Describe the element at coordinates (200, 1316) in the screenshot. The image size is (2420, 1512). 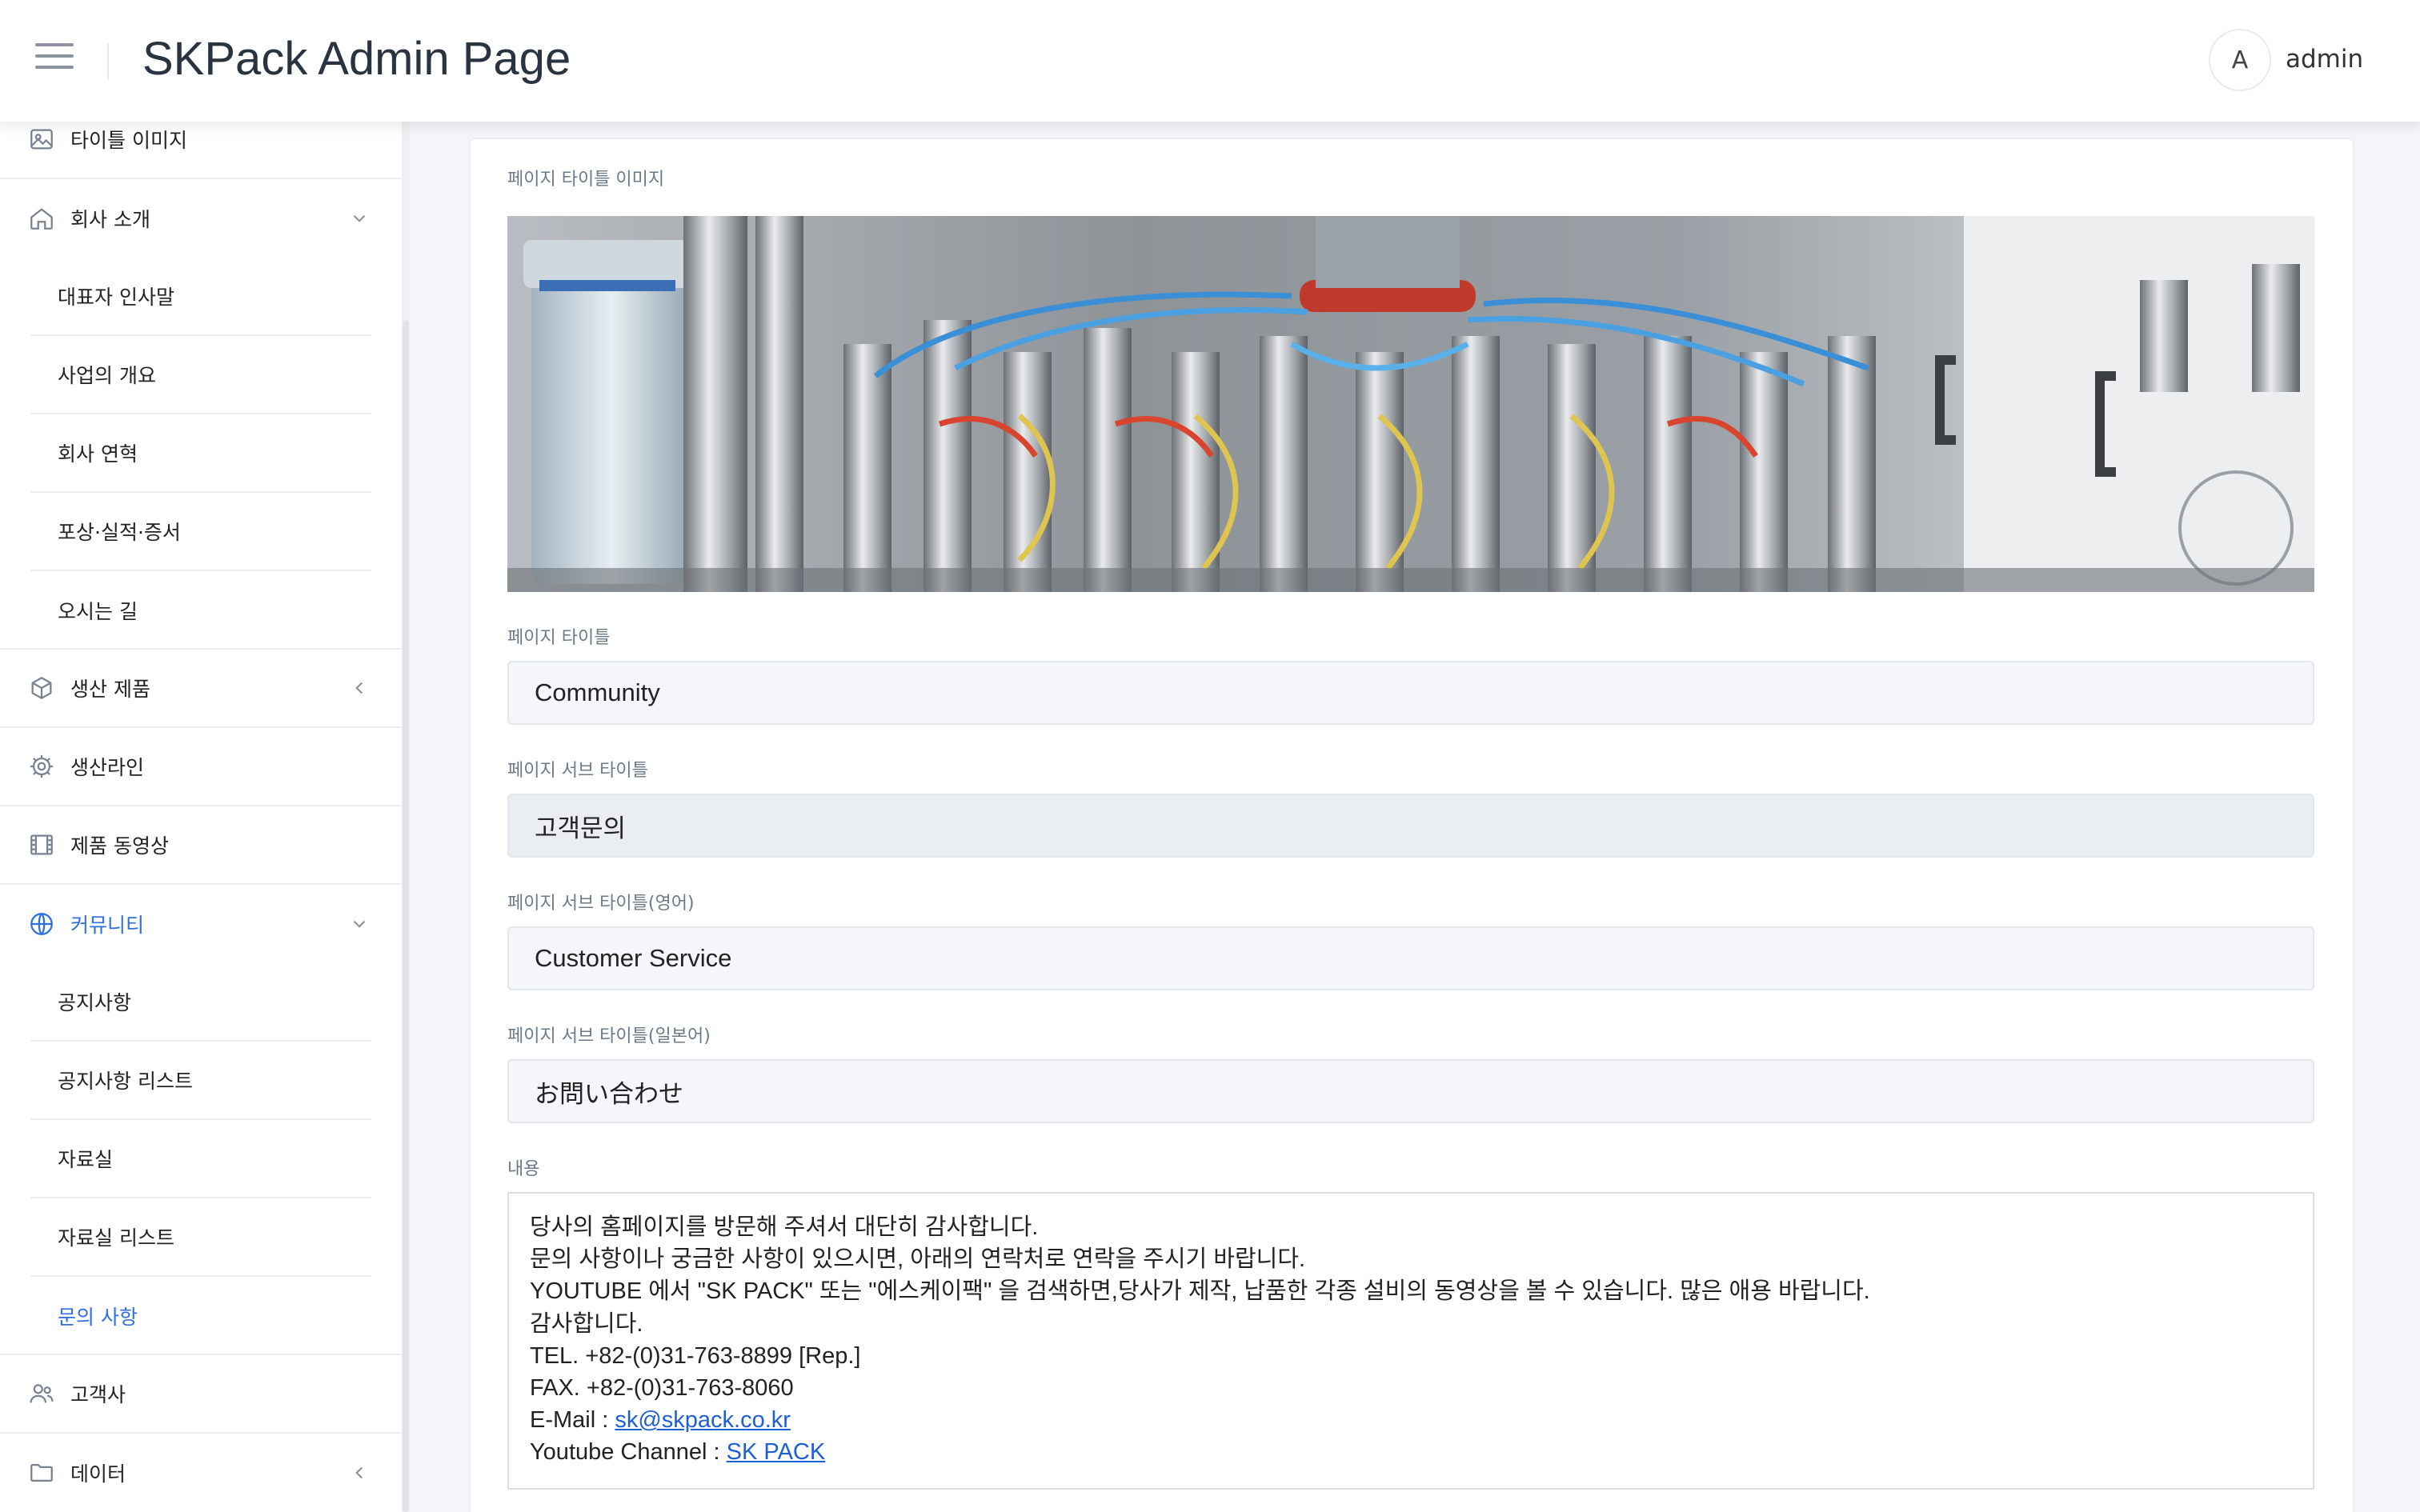
I see `sidebar-subitem-inquiry: 문의 사항` at that location.